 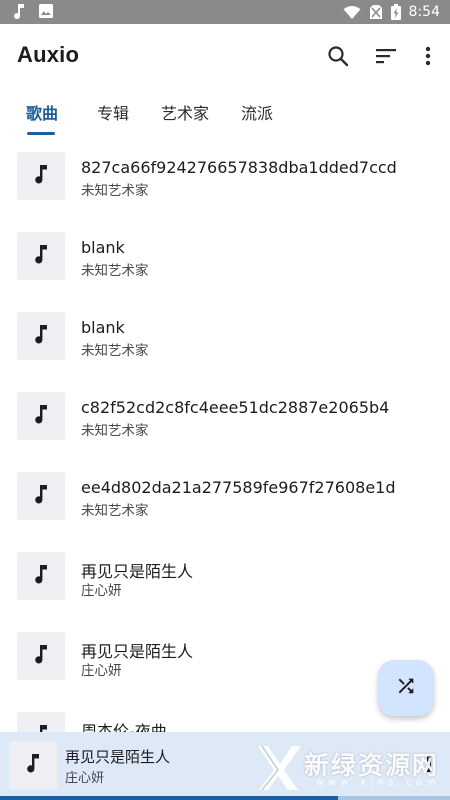 What do you see at coordinates (239, 167) in the screenshot?
I see `song-title: 827ca66f924276657838dba1dded7ccd` at bounding box center [239, 167].